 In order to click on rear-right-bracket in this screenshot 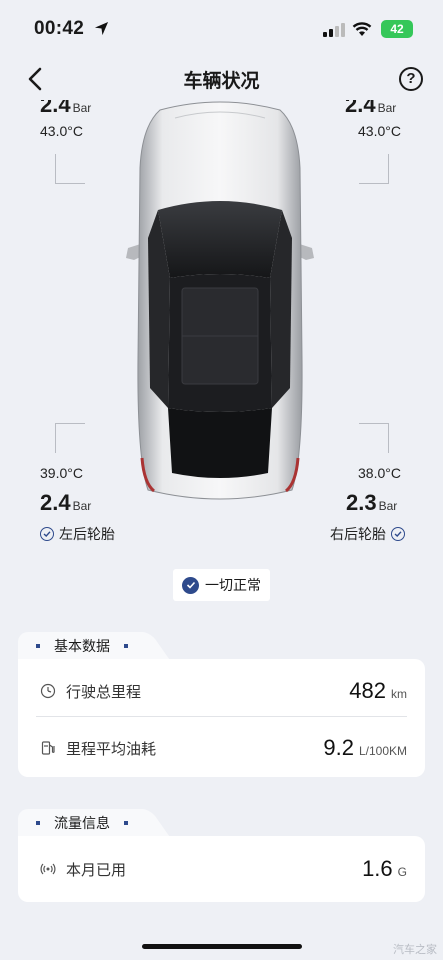, I will do `click(374, 438)`.